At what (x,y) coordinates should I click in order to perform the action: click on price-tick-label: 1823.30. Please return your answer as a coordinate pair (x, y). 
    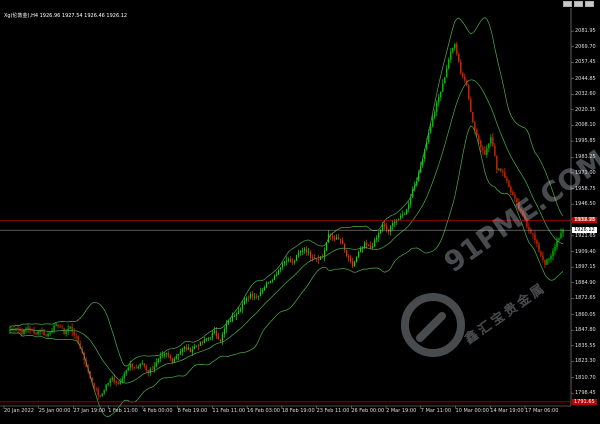
    Looking at the image, I should click on (585, 361).